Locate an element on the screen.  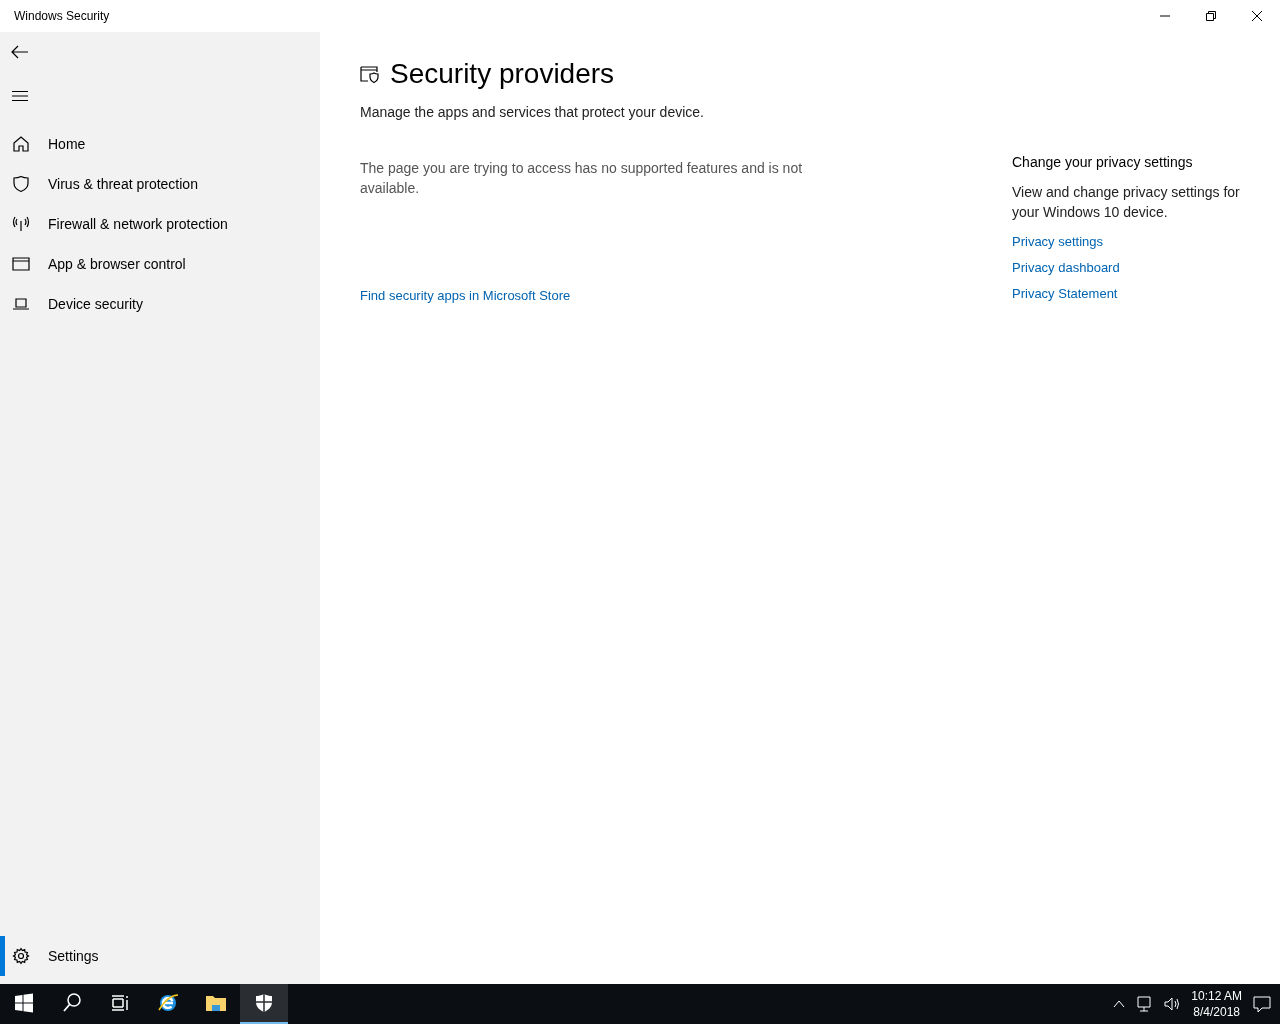
nav-item: Device security is located at coordinates (160, 304).